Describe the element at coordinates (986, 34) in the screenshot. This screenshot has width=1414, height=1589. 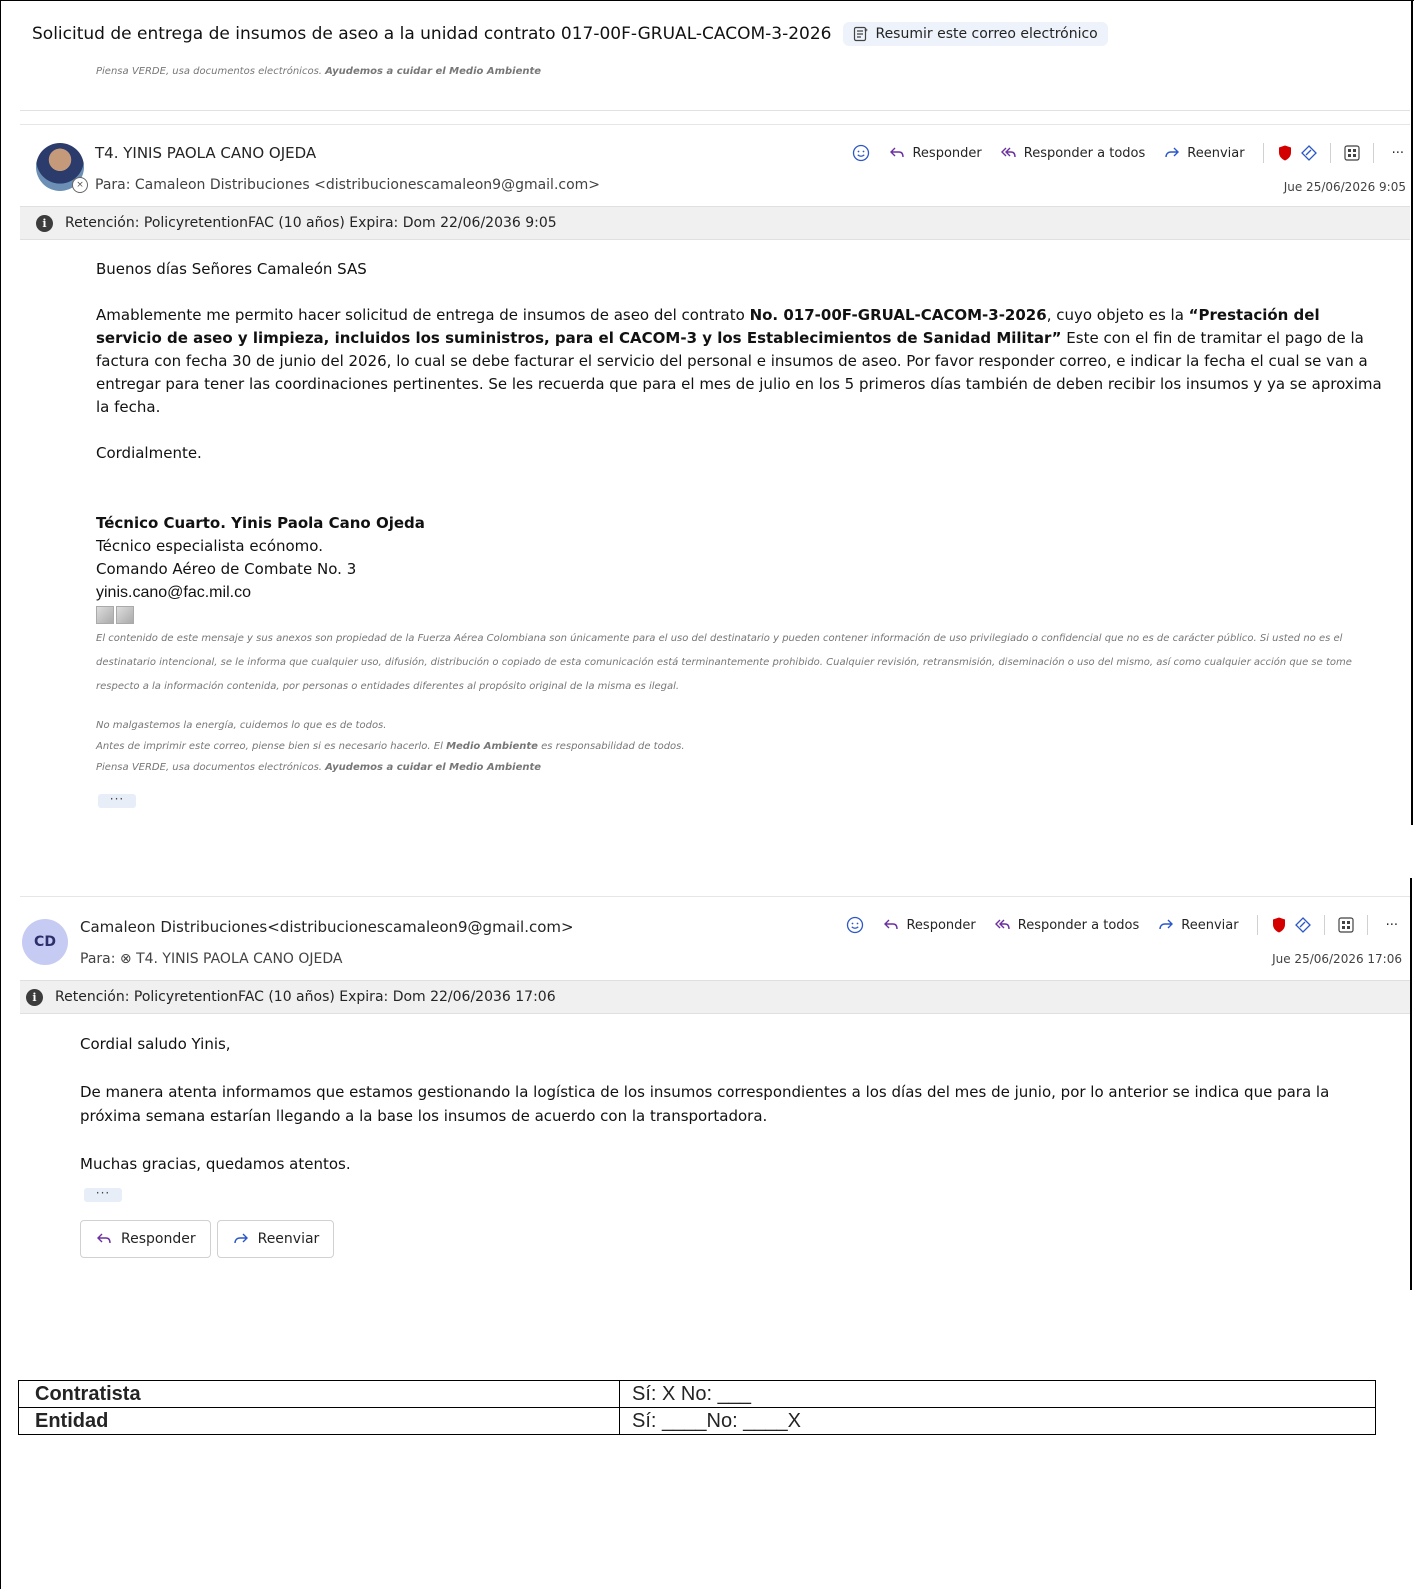
I see `summarize-label: Resumir este correo electrónico` at that location.